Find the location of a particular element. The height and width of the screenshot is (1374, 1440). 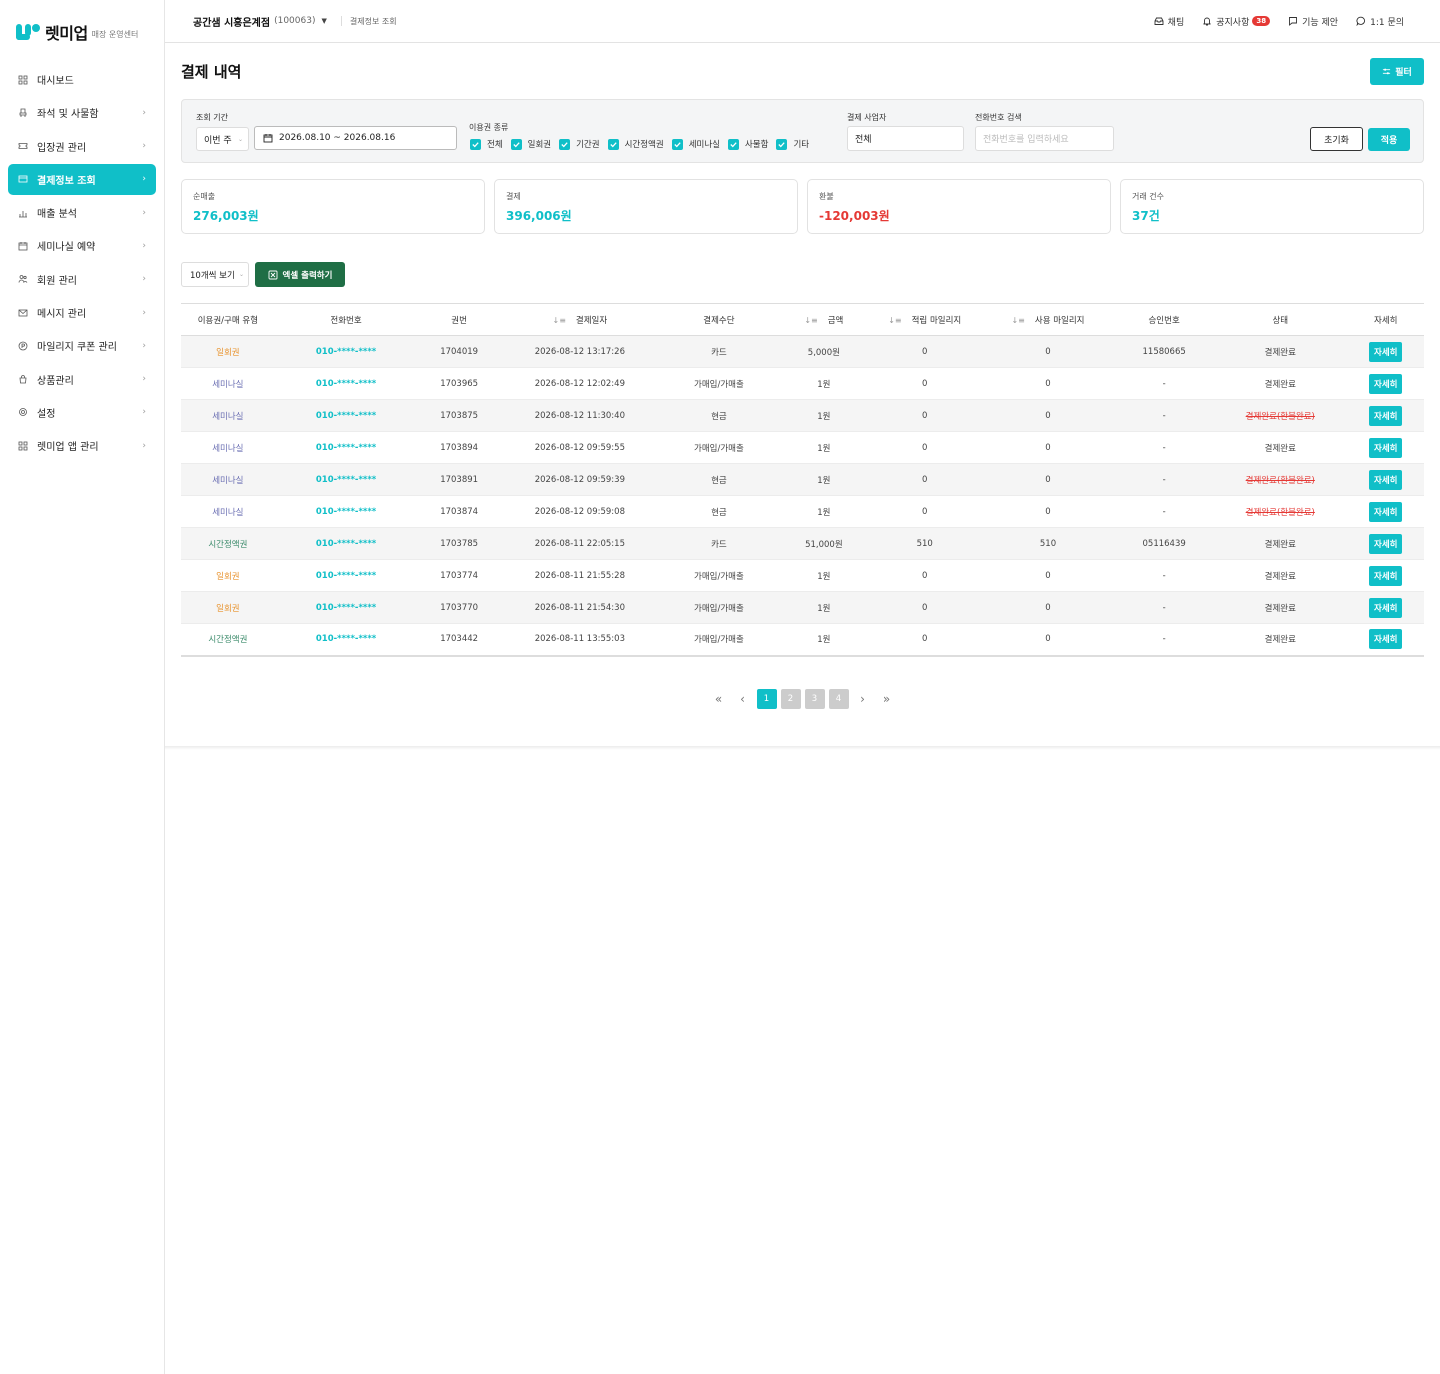

type-checkbox: 사물함 is located at coordinates (747, 144).